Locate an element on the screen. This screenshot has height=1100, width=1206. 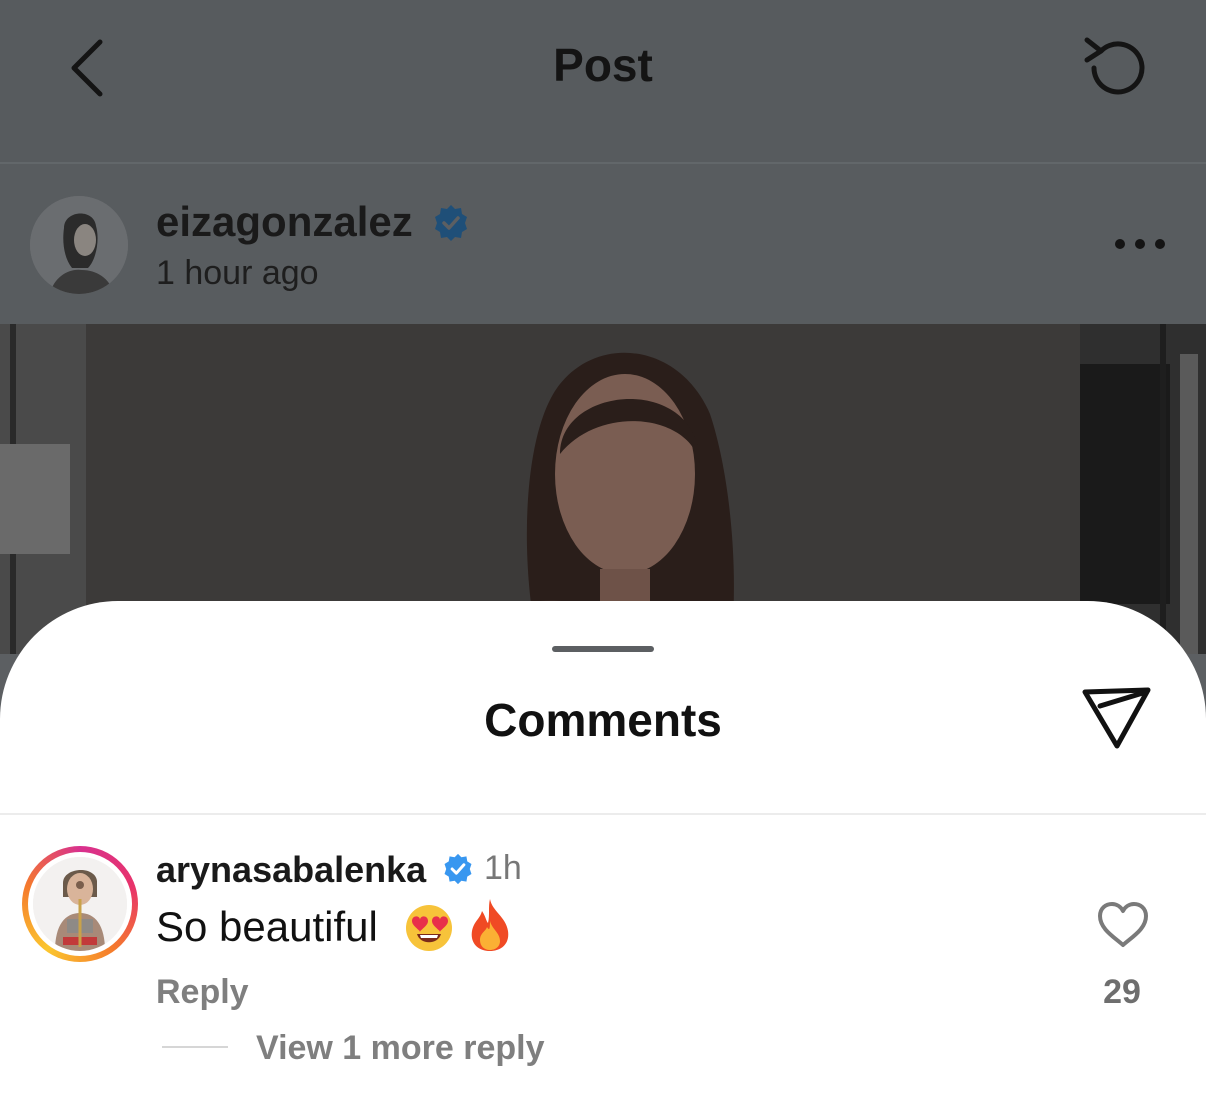
replies-connector-line is located at coordinates (195, 1047).